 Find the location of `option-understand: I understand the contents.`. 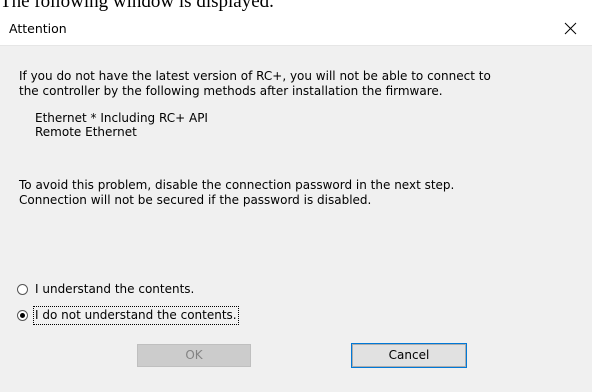

option-understand: I understand the contents. is located at coordinates (105, 289).